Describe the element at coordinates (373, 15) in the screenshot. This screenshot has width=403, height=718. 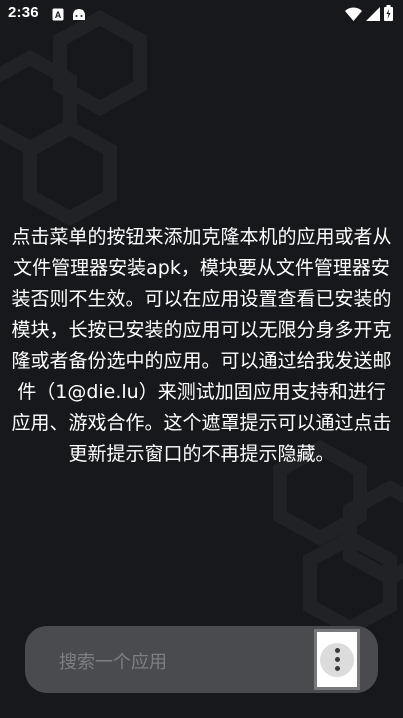
I see `signal-icon` at that location.